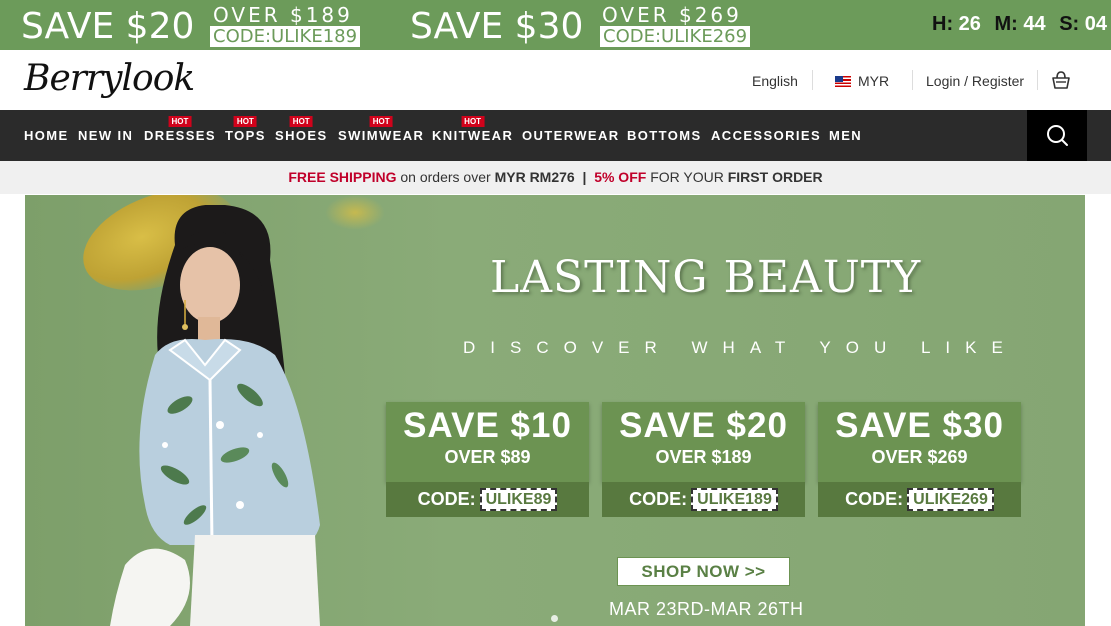 The image size is (1111, 626). Describe the element at coordinates (487, 425) in the screenshot. I see `coupon-amount: SAVE $10` at that location.